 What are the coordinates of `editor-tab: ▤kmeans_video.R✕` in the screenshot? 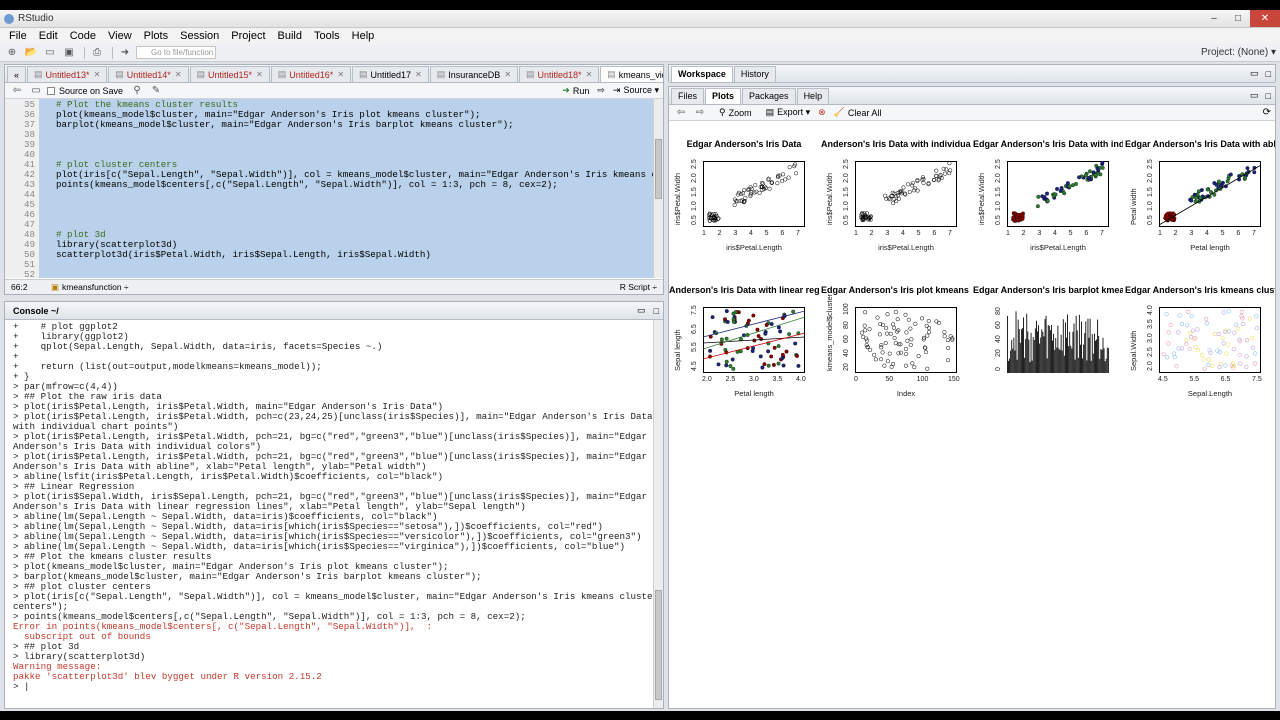 It's located at (631, 74).